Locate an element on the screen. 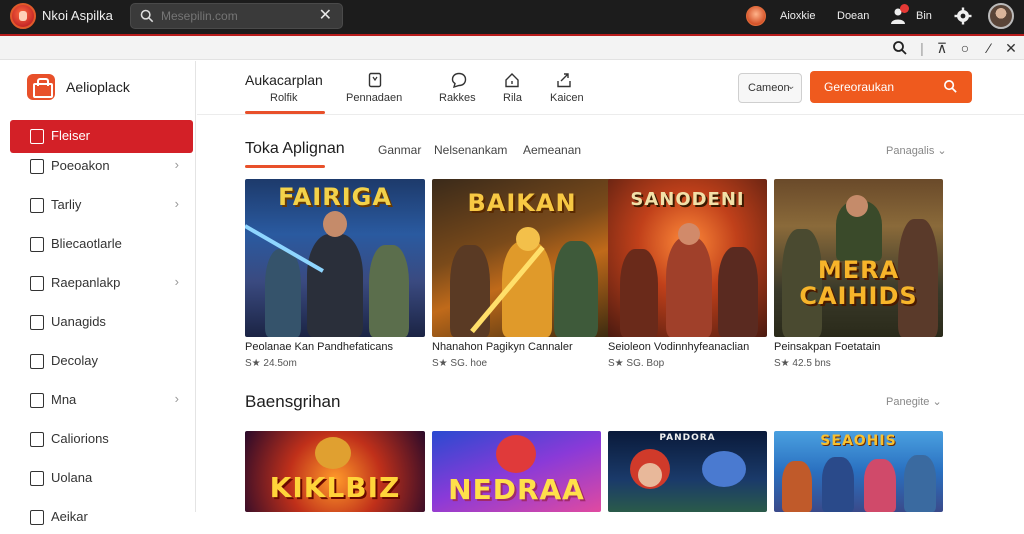 This screenshot has width=1024, height=534. avatar is located at coordinates (1001, 16).